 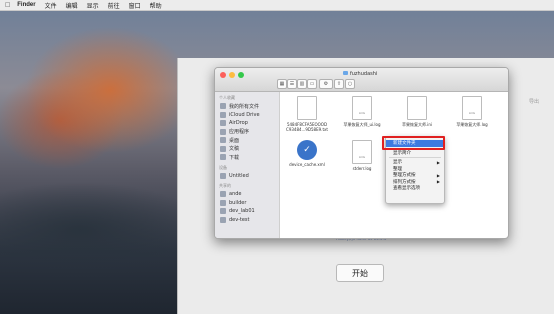 I want to click on menu-help: 帮助, so click(x=156, y=5).